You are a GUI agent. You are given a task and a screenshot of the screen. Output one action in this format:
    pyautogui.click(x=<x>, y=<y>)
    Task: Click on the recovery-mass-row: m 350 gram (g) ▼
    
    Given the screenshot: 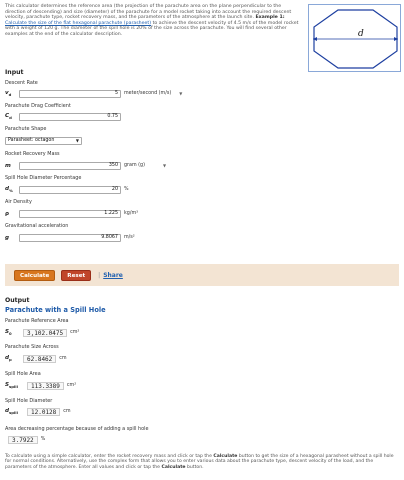 What is the action you would take?
    pyautogui.click(x=85, y=165)
    